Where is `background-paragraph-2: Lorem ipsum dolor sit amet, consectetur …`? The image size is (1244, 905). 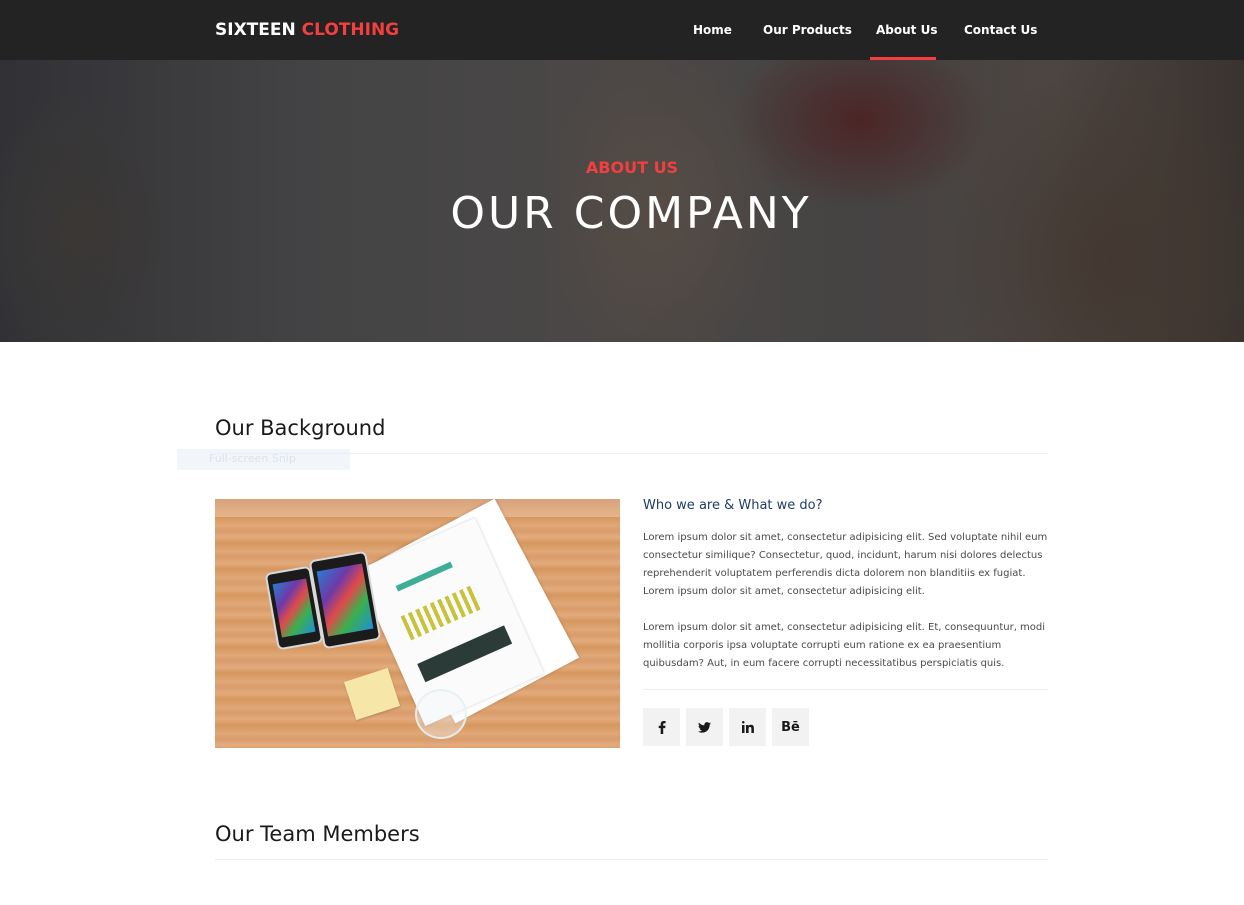
background-paragraph-2: Lorem ipsum dolor sit amet, consectetur … is located at coordinates (844, 645).